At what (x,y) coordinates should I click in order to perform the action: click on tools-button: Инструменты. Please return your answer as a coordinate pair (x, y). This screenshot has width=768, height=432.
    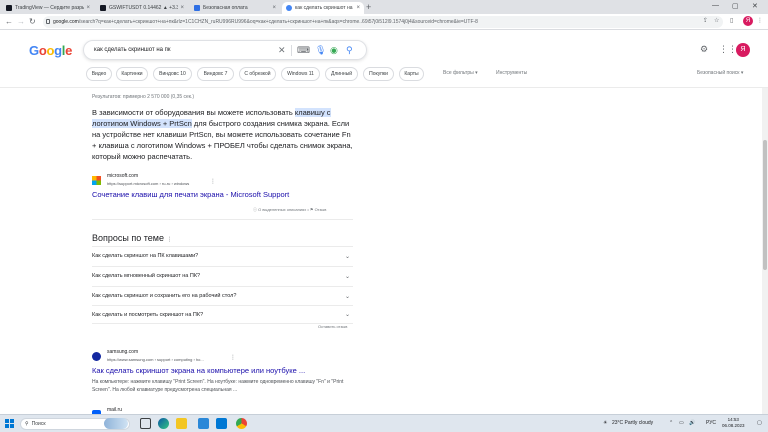
    Looking at the image, I should click on (511, 73).